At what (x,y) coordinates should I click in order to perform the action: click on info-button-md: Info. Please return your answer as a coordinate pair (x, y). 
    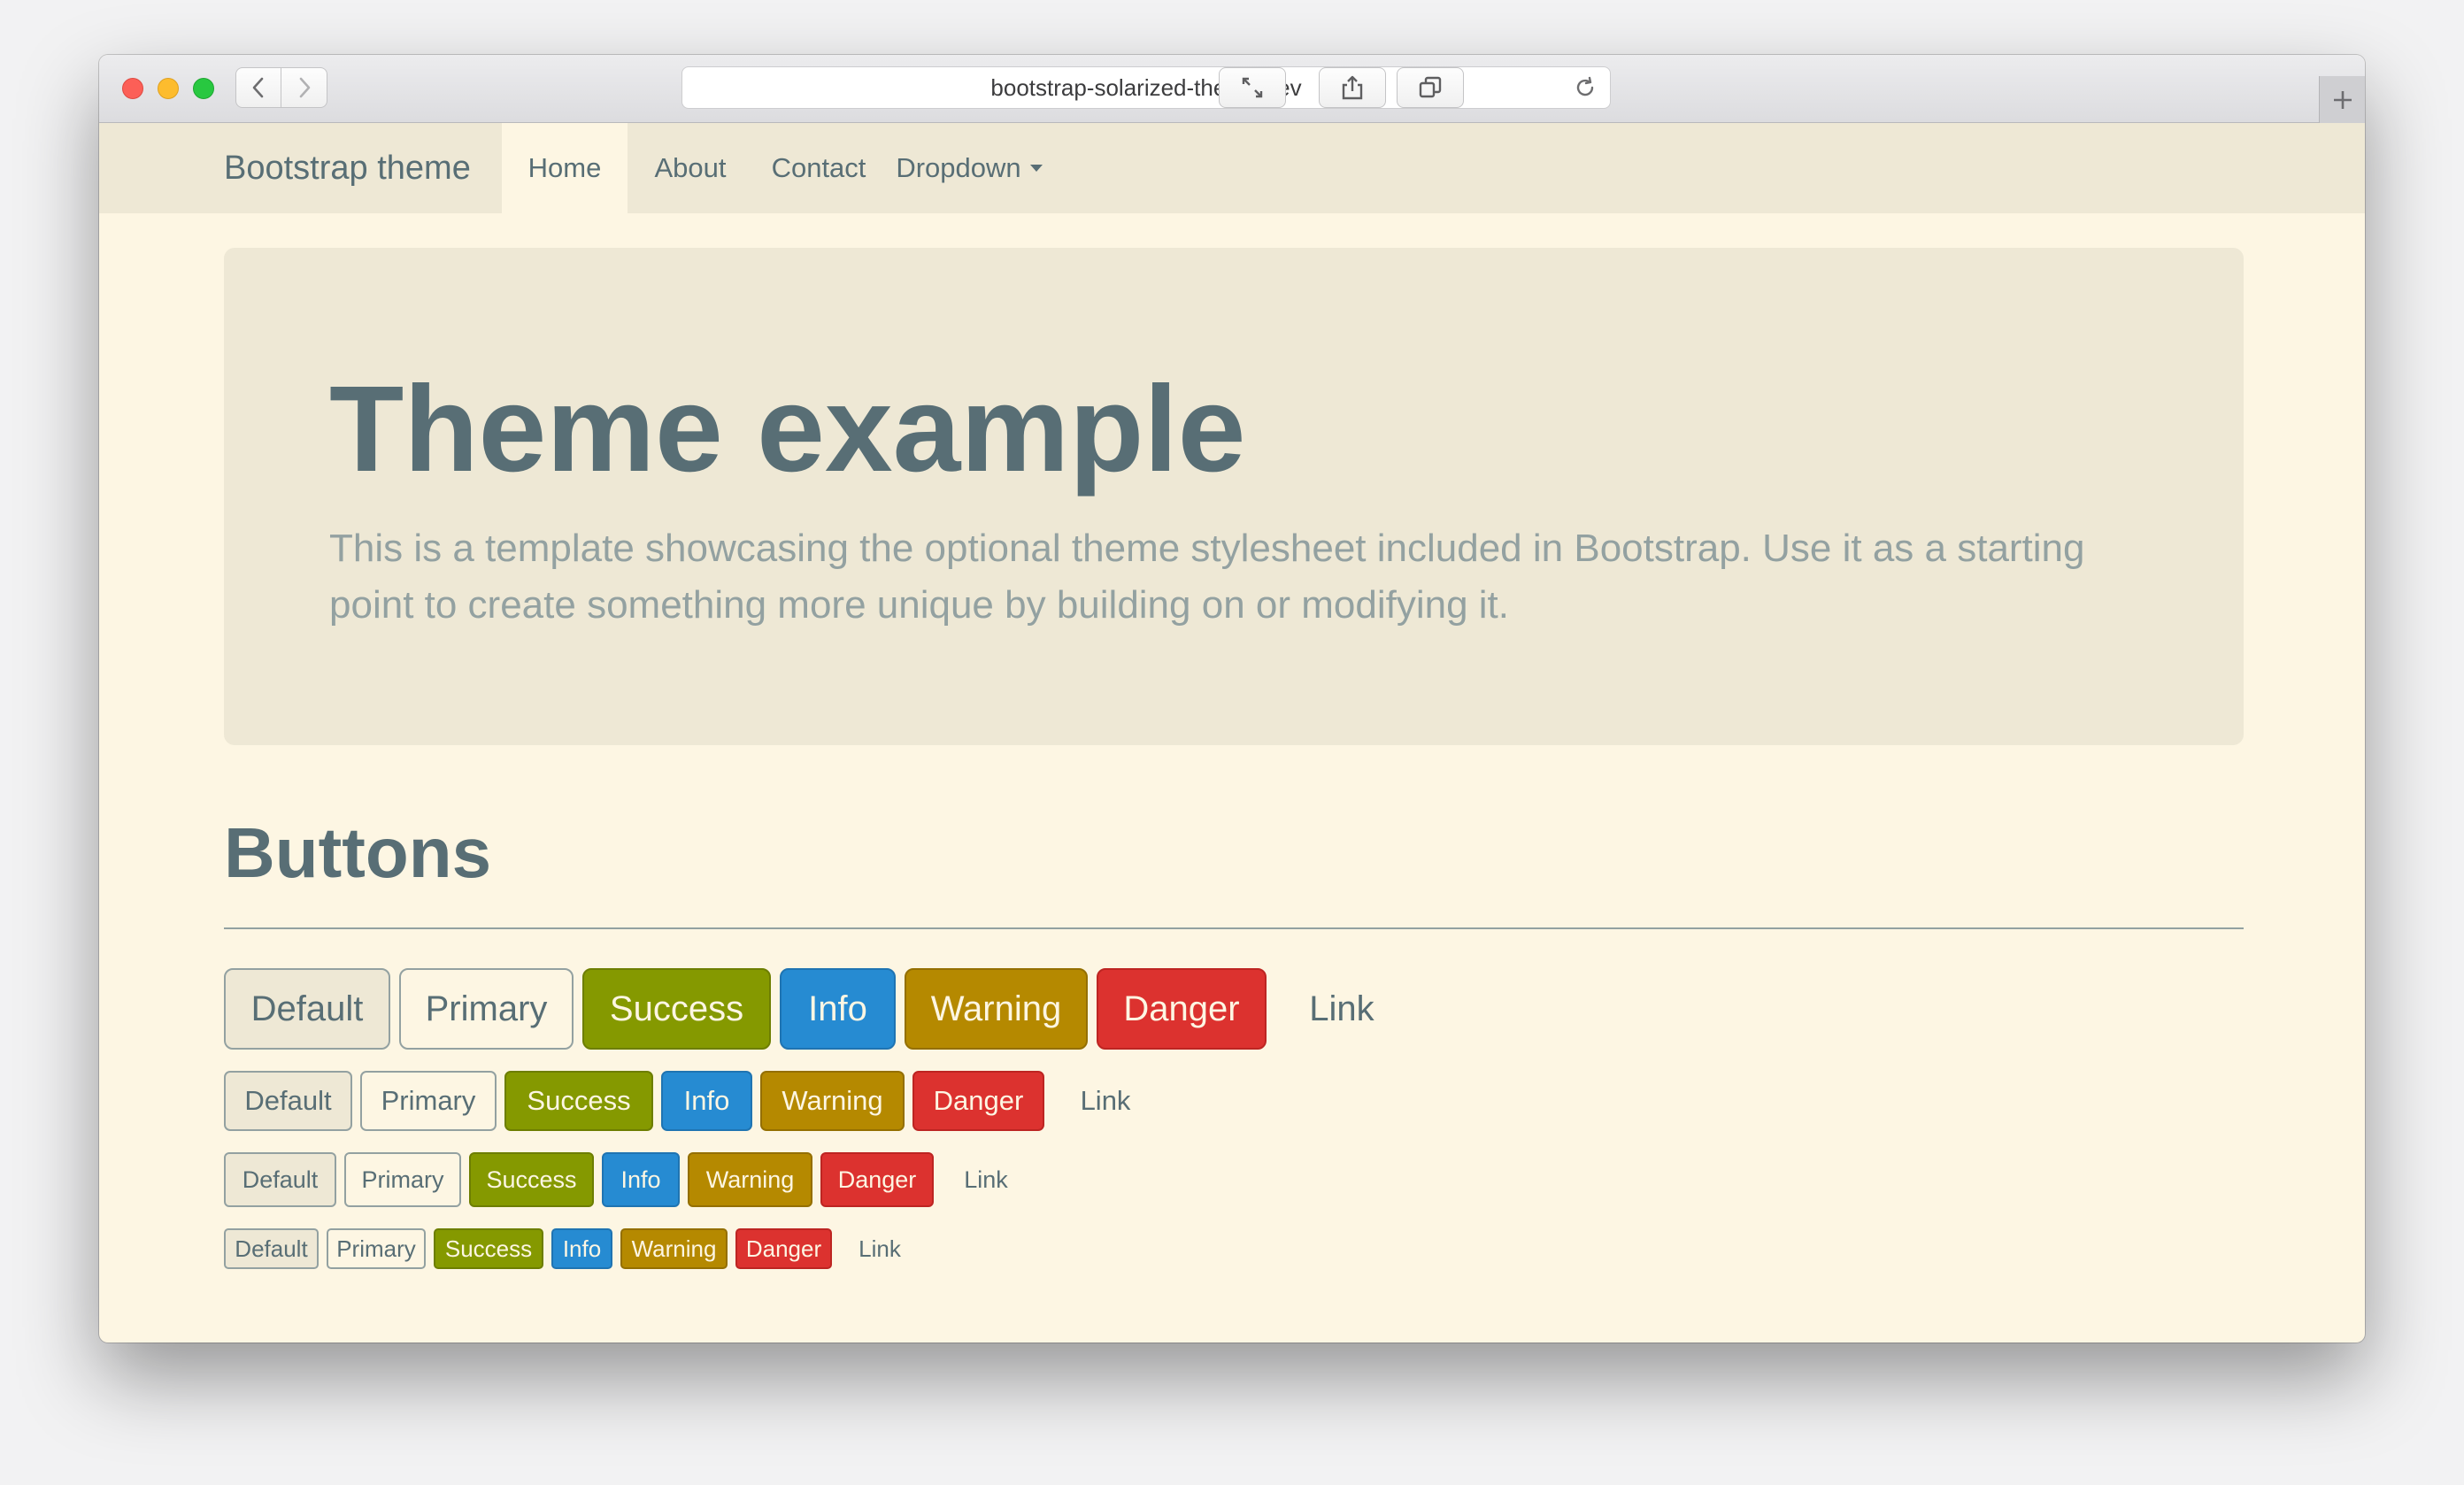
    Looking at the image, I should click on (707, 1101).